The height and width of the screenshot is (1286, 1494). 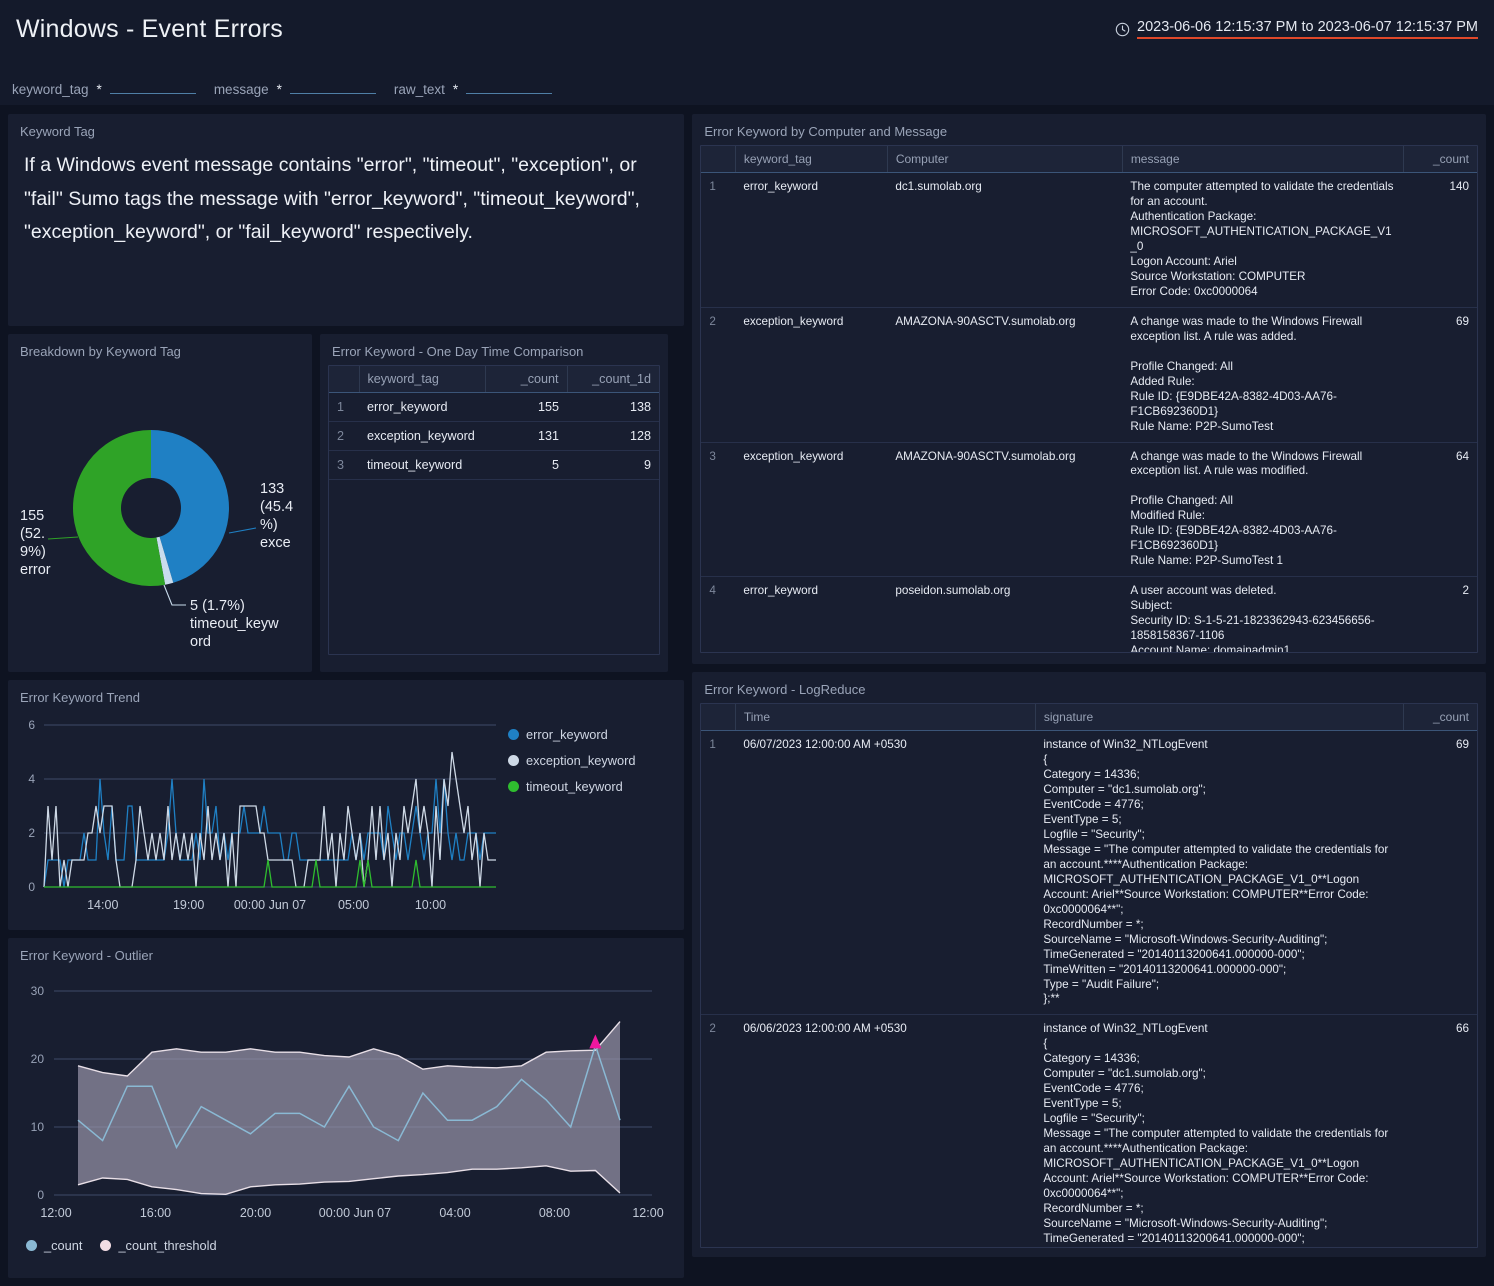 What do you see at coordinates (104, 89) in the screenshot?
I see `filter-keyword-tag: keyword_tag *` at bounding box center [104, 89].